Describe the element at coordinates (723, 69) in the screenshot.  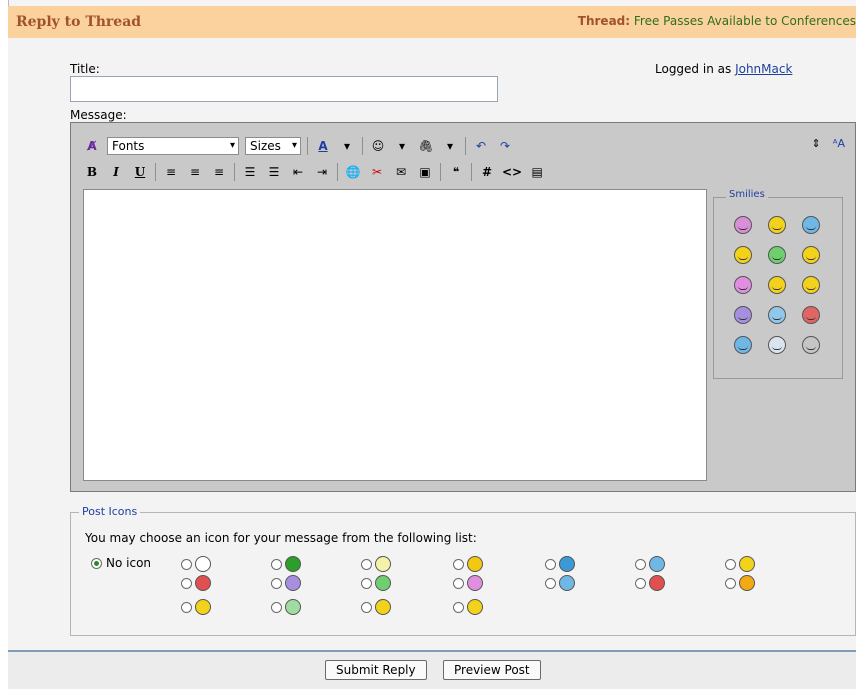
I see `logged-in-info: Logged in as JohnMack` at that location.